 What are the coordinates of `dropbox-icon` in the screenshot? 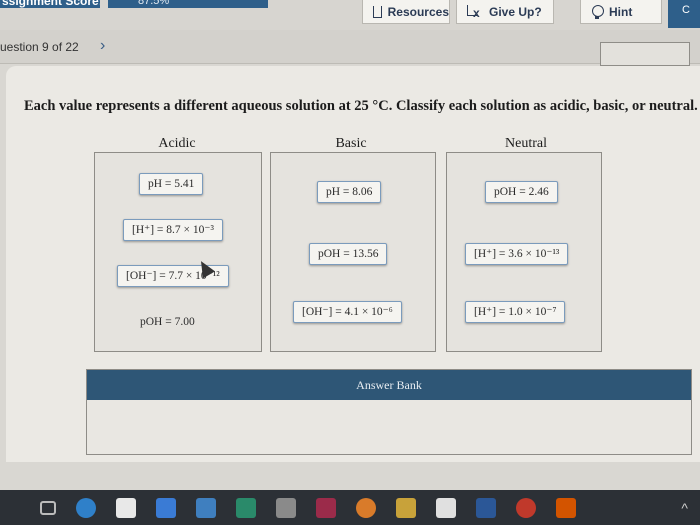 It's located at (166, 507).